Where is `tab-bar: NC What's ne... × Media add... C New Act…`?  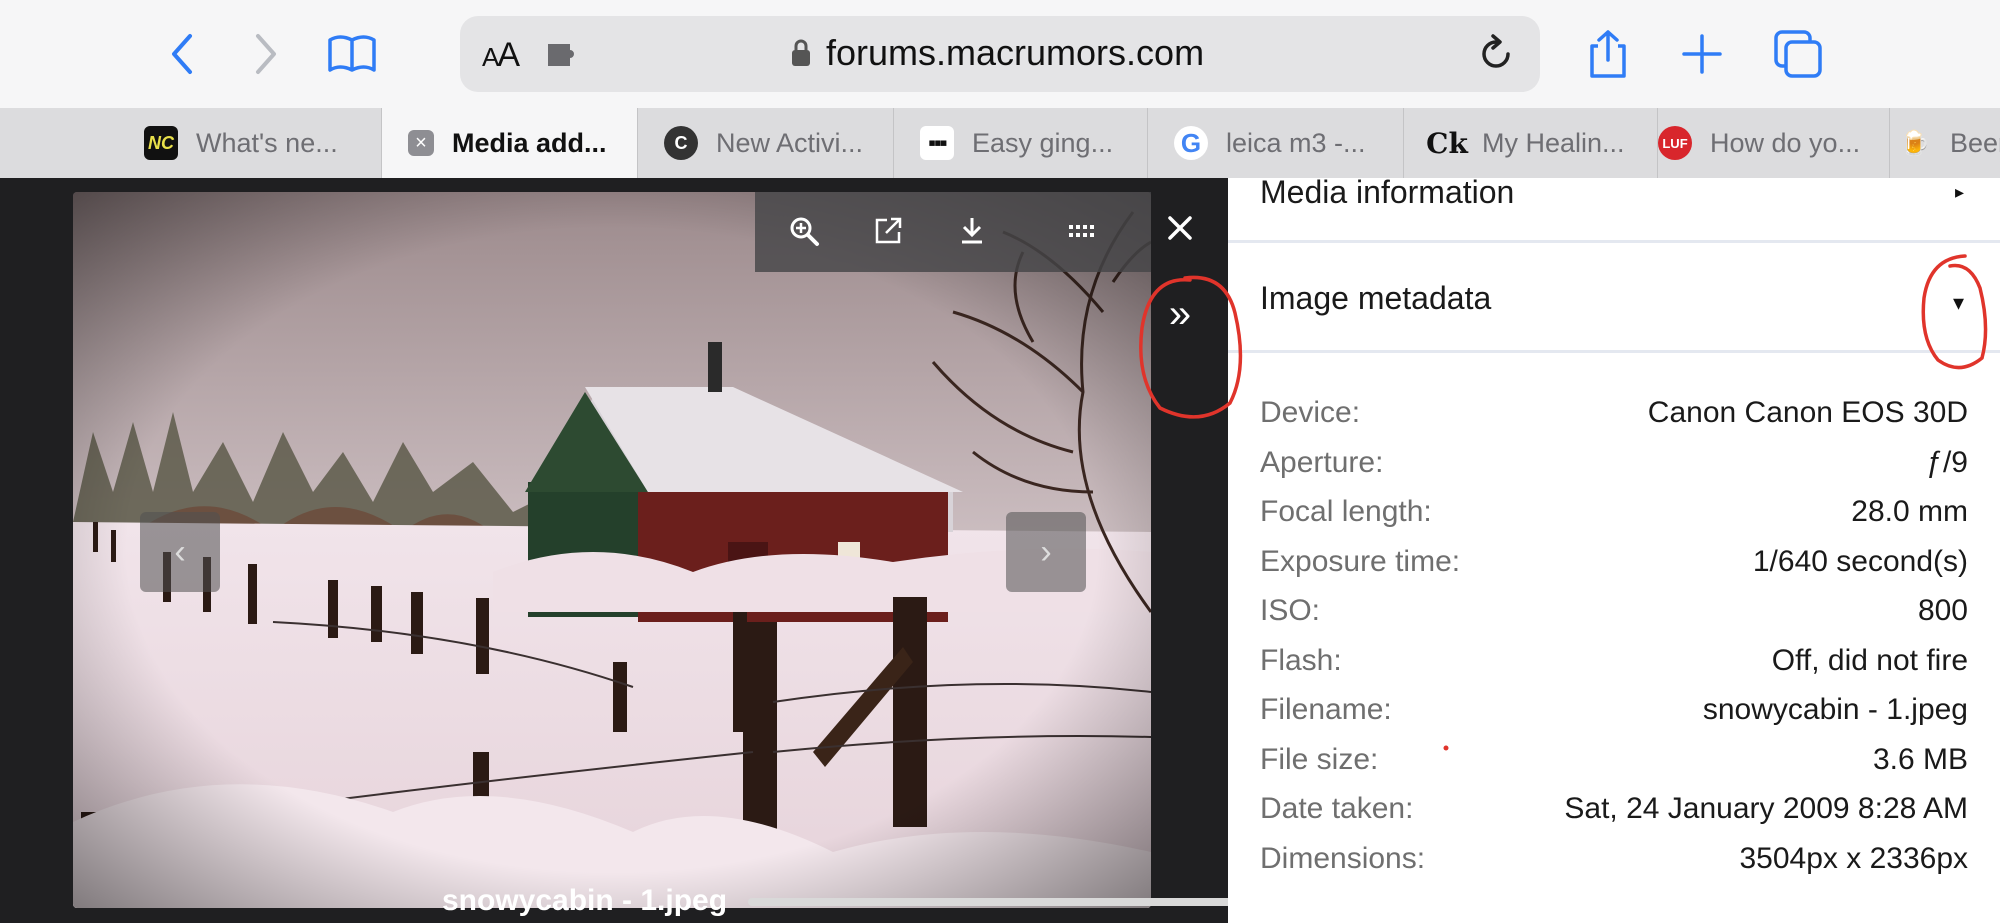
tab-bar: NC What's ne... × Media add... C New Act… is located at coordinates (1000, 143).